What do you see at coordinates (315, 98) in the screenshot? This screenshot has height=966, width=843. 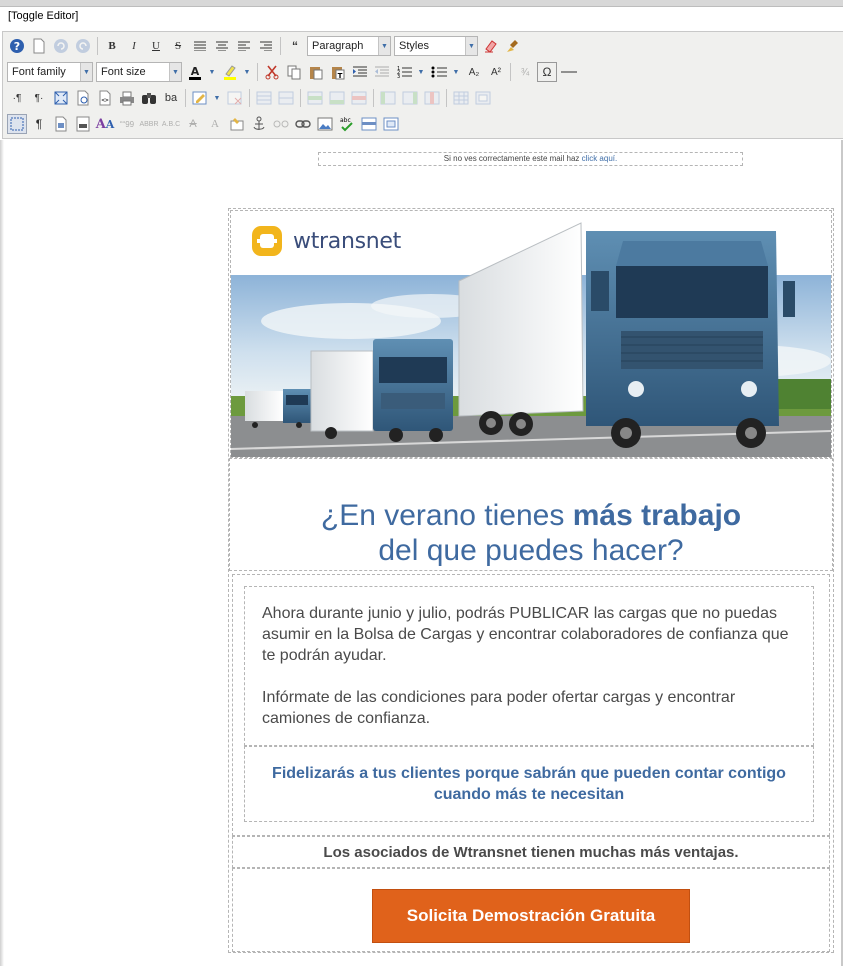 I see `table-row-insert-icon` at bounding box center [315, 98].